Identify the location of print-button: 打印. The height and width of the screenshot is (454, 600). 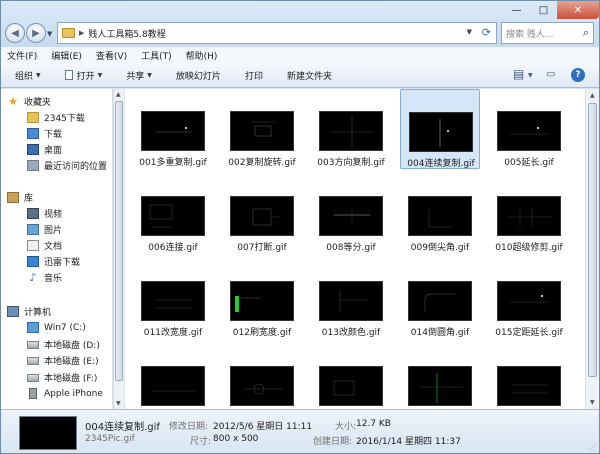
(254, 75).